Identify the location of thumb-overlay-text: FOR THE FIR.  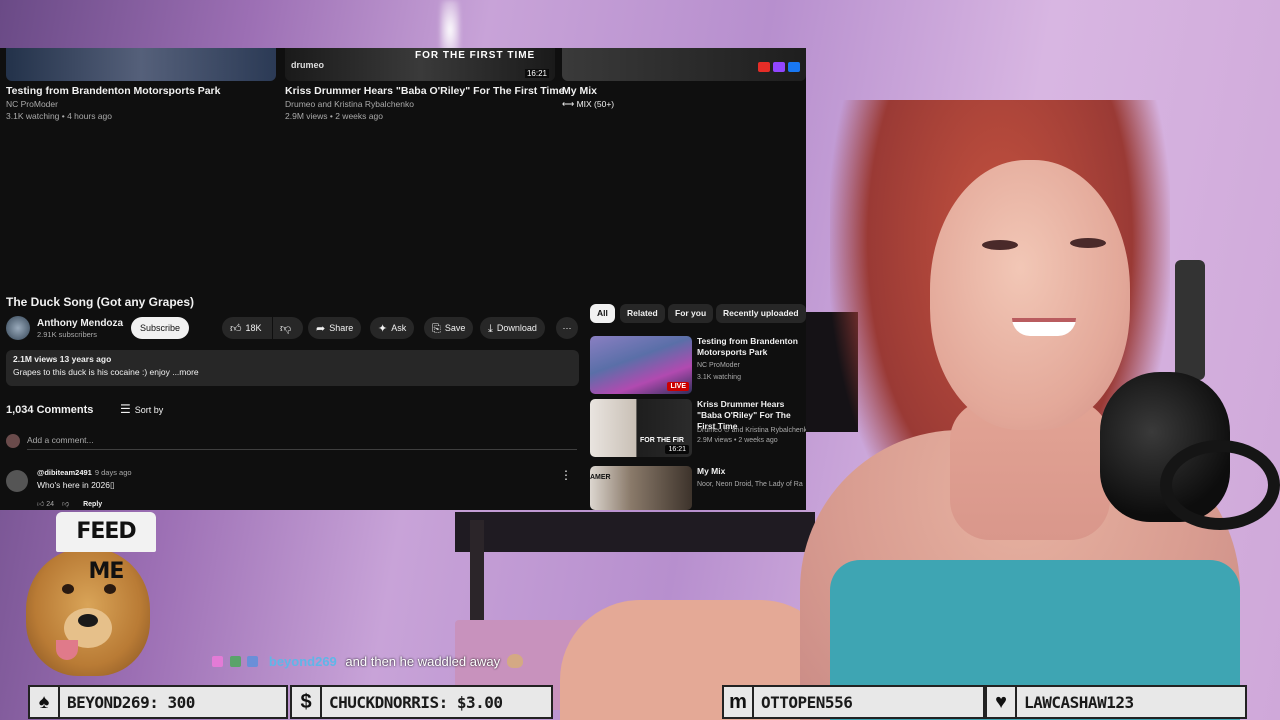
(662, 440).